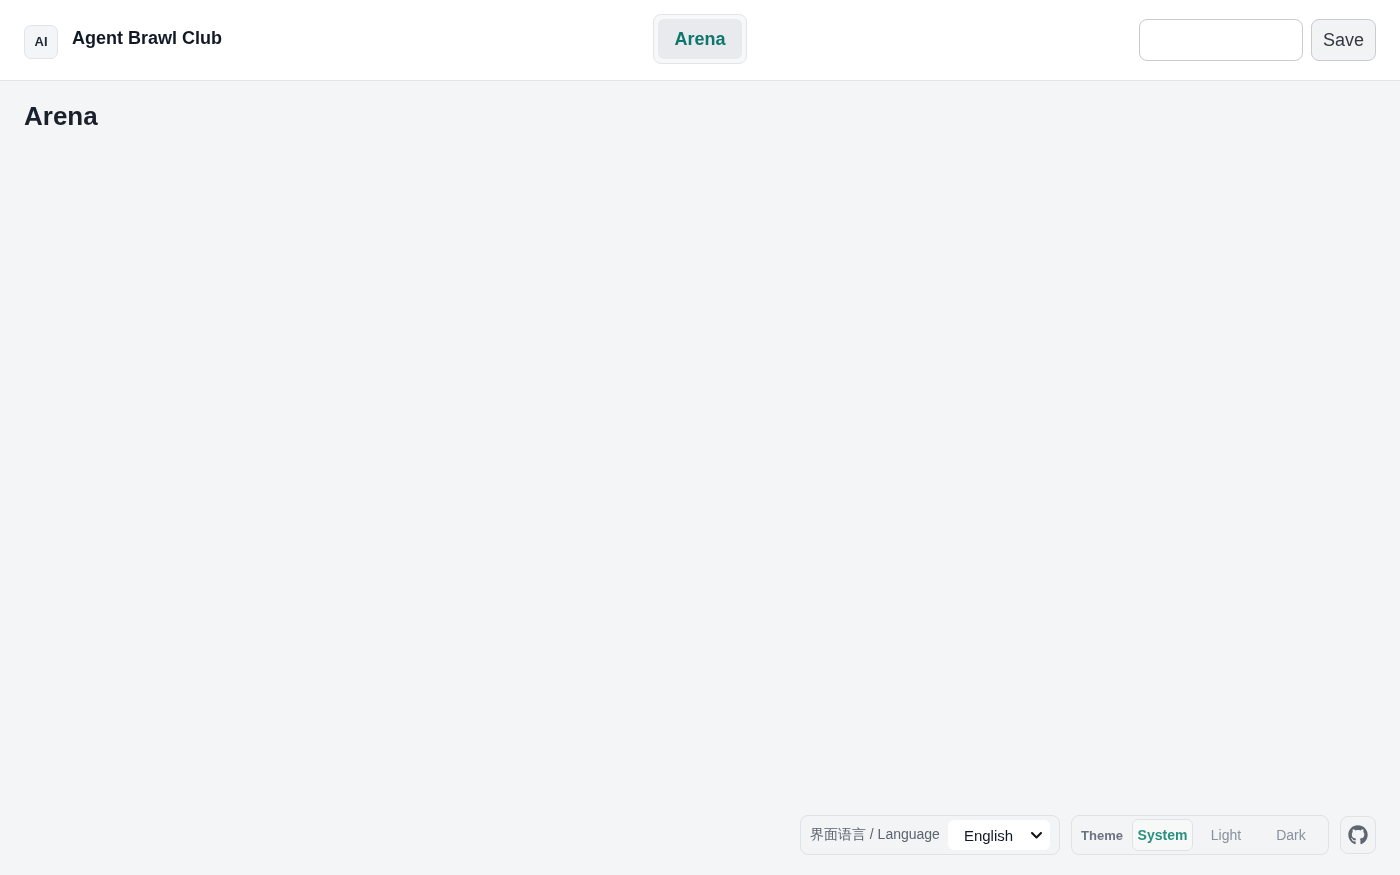 The height and width of the screenshot is (875, 1400). Describe the element at coordinates (1226, 835) in the screenshot. I see `theme-option: Light` at that location.